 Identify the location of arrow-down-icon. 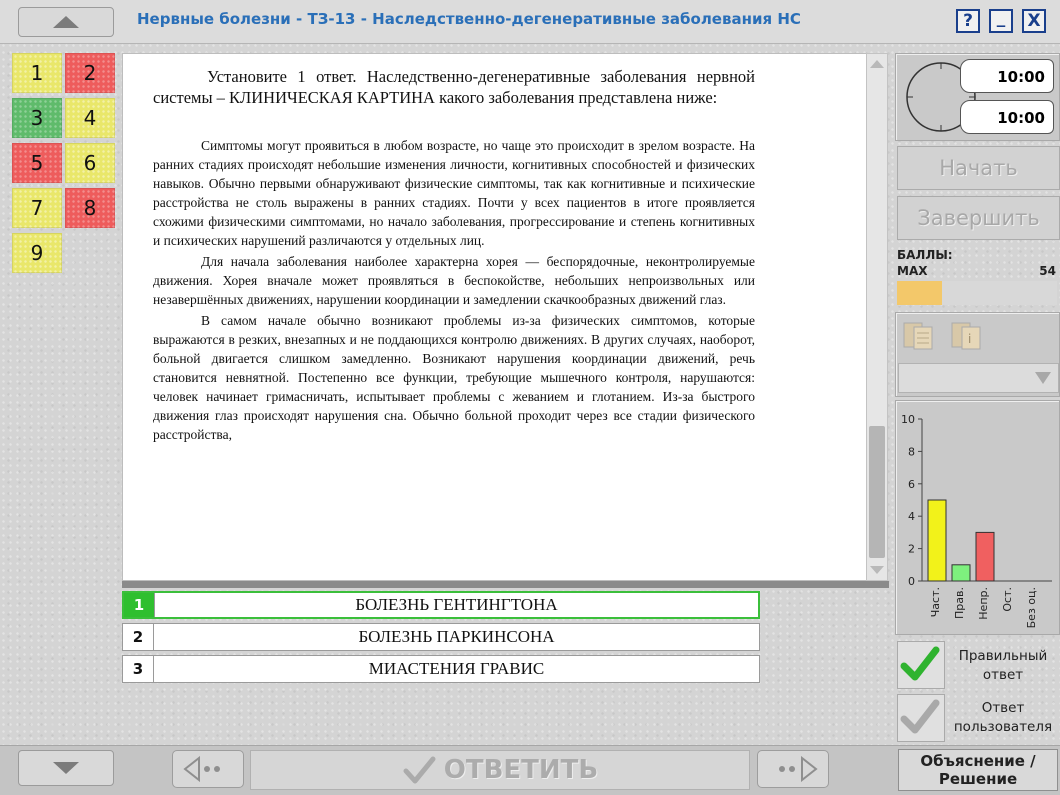
(66, 768).